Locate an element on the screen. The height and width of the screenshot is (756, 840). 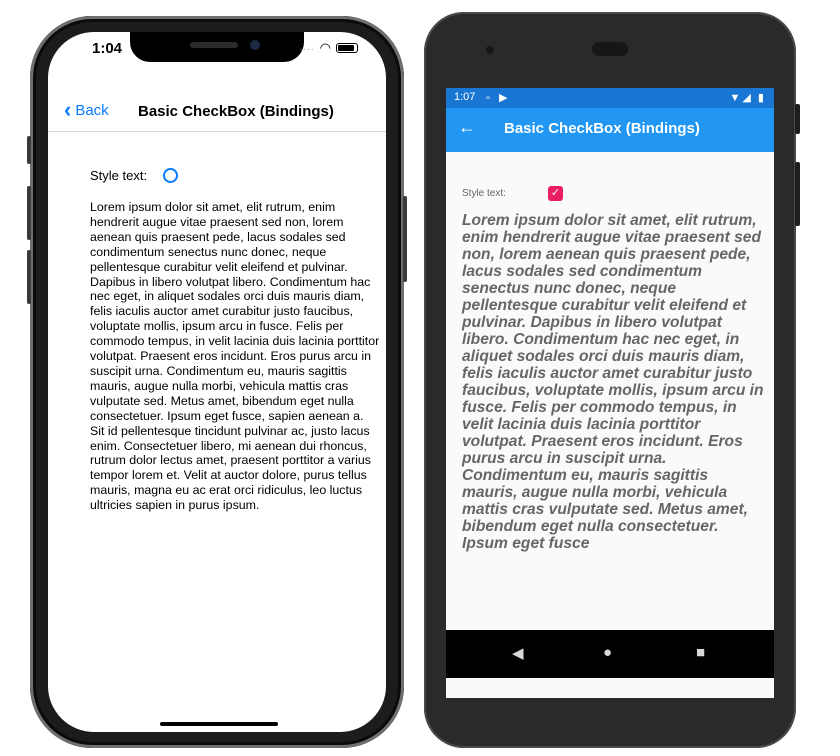
ios-status-icons: .... ◠ is located at coordinates (328, 47).